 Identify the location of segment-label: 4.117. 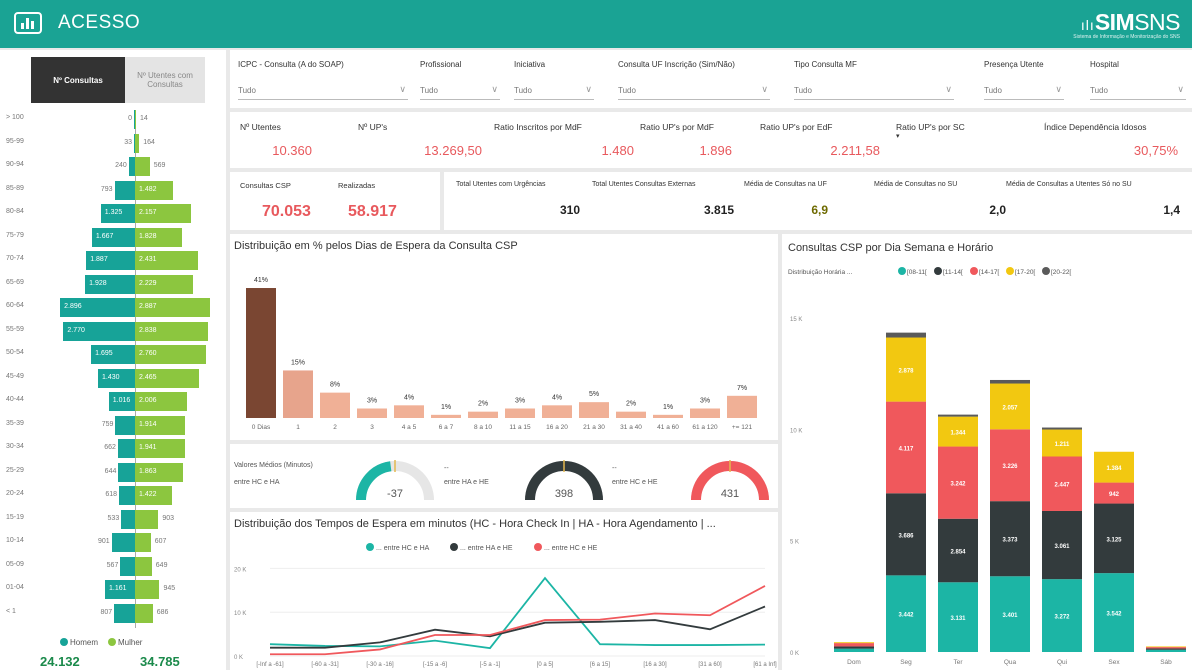
(906, 449).